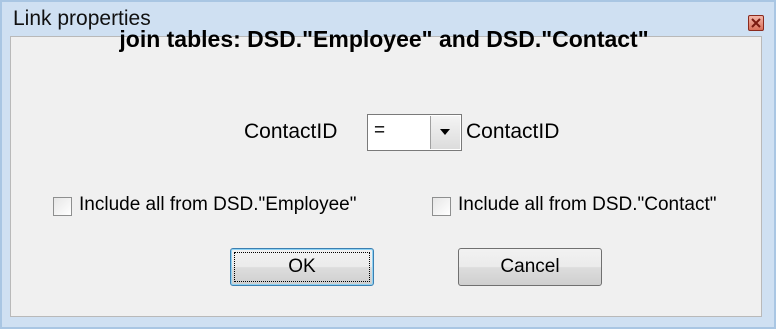  What do you see at coordinates (291, 131) in the screenshot?
I see `left-field-label: ContactID` at bounding box center [291, 131].